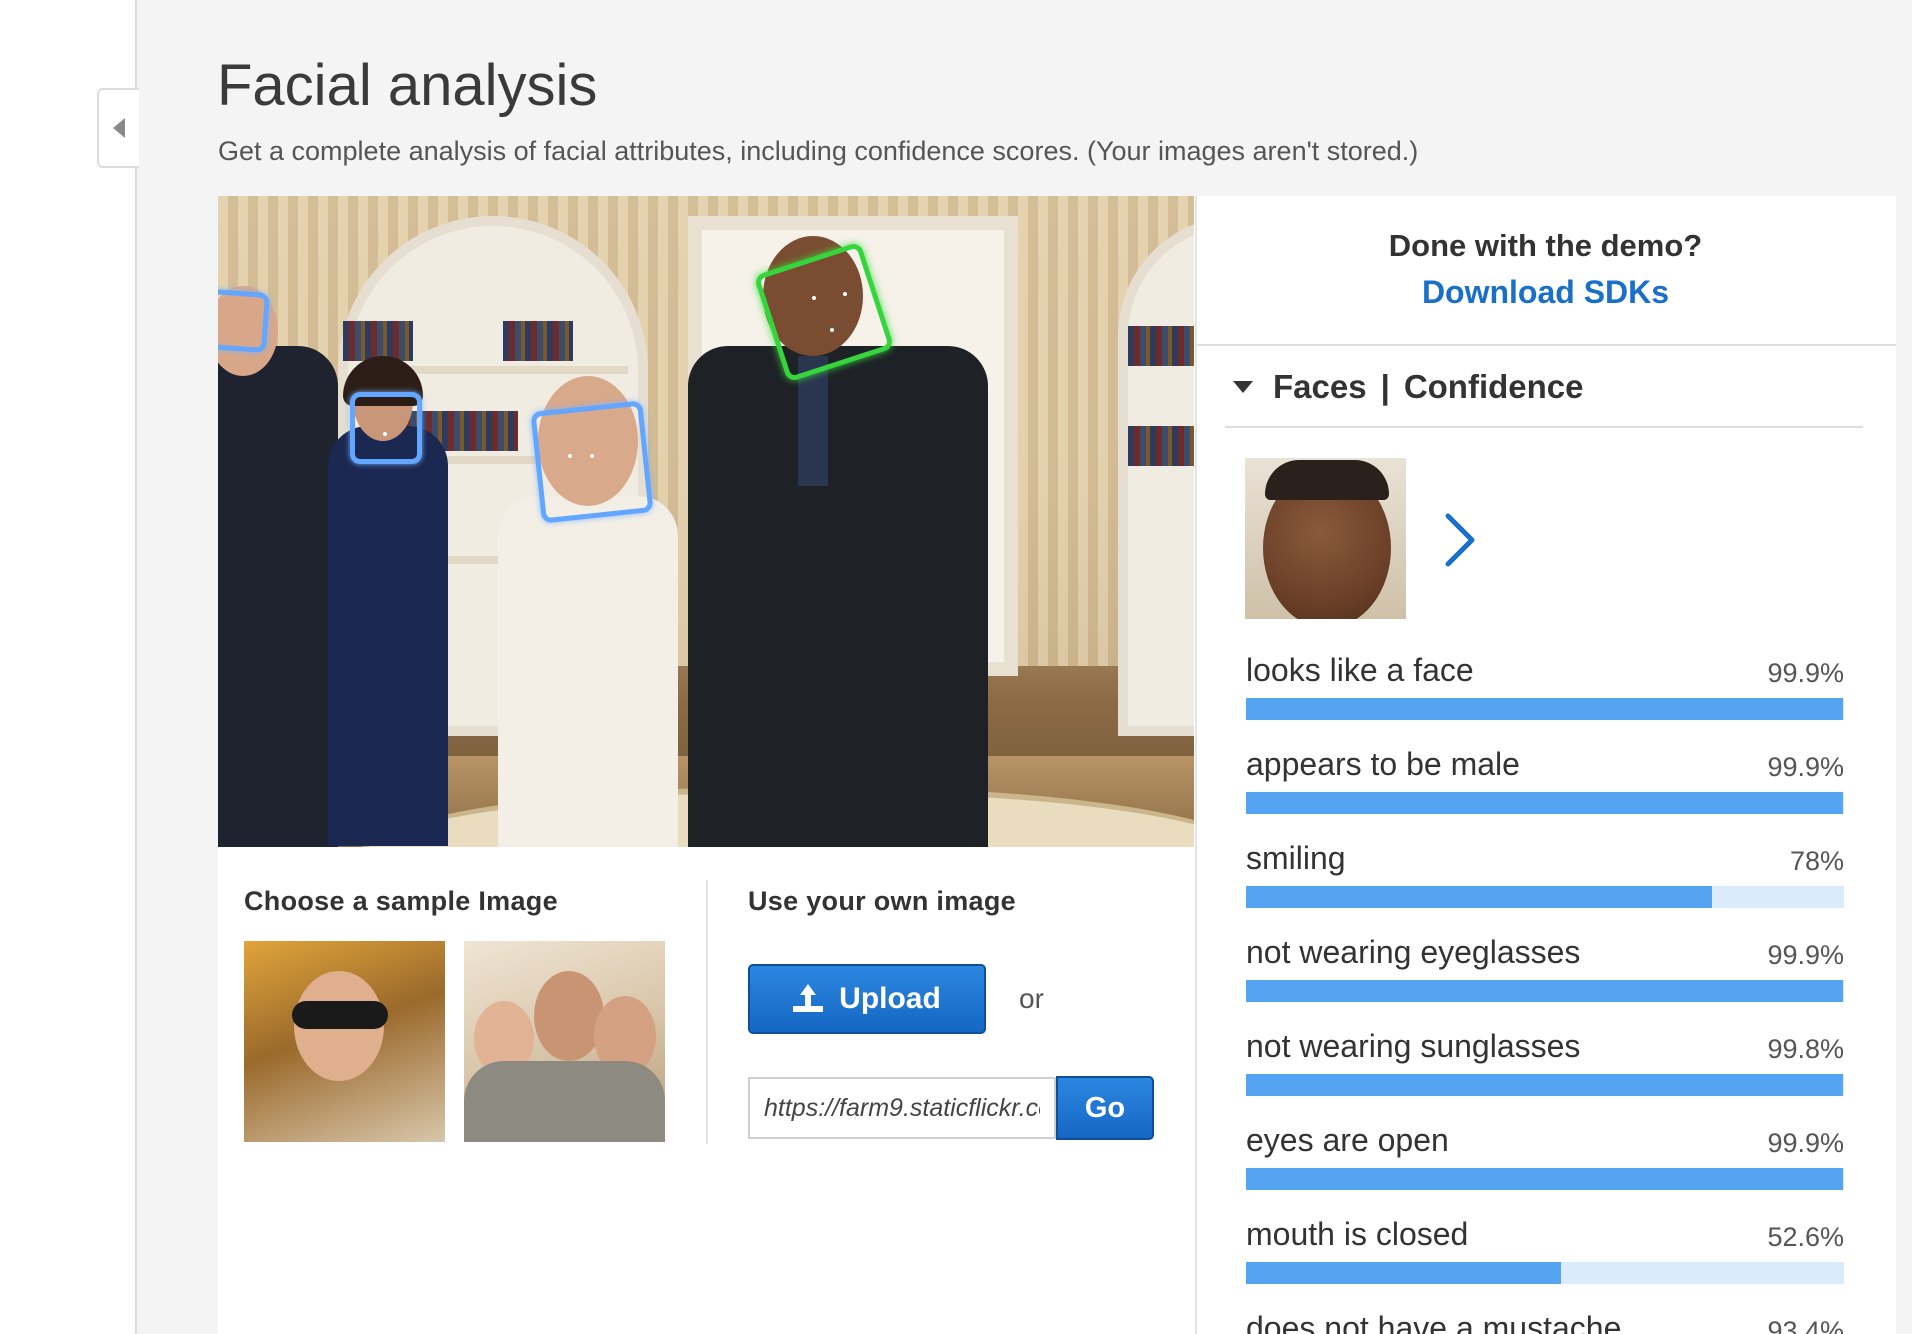 This screenshot has width=1912, height=1334. I want to click on go-button: Go, so click(1105, 1108).